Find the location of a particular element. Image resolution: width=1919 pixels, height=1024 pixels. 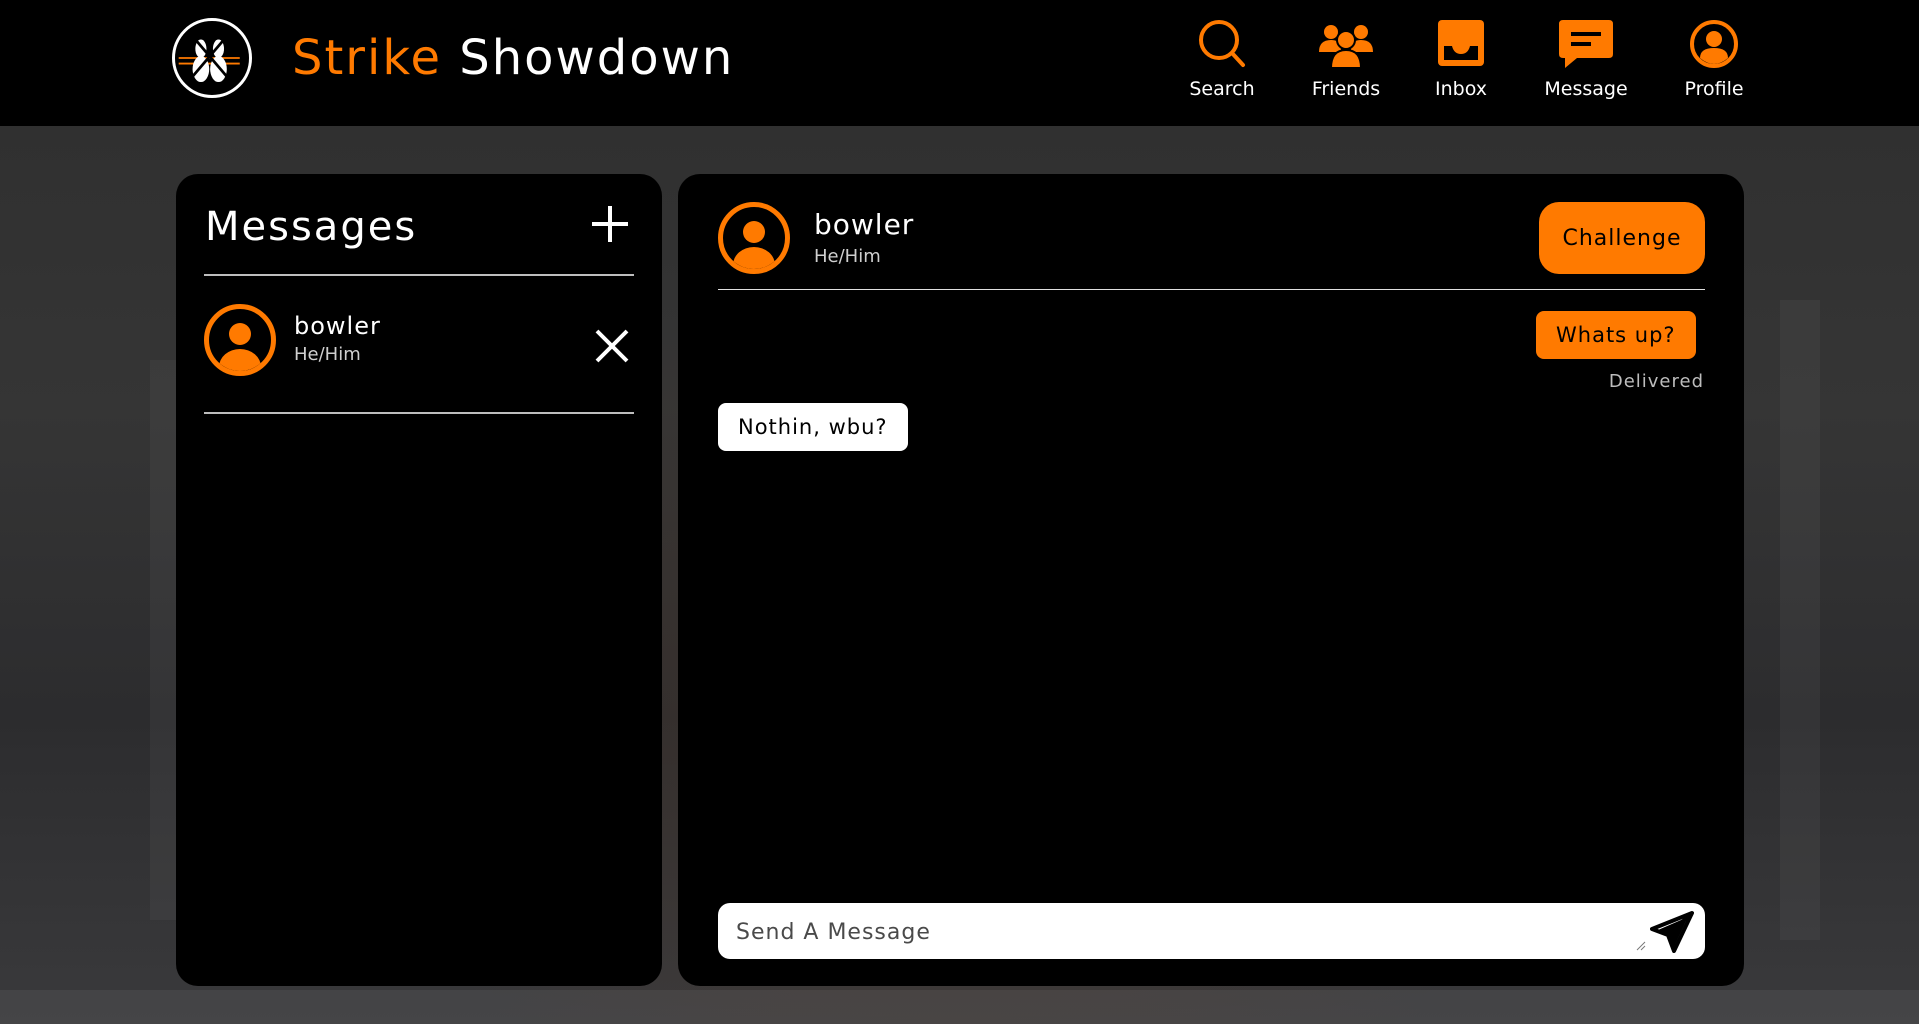

logo is located at coordinates (212, 58).